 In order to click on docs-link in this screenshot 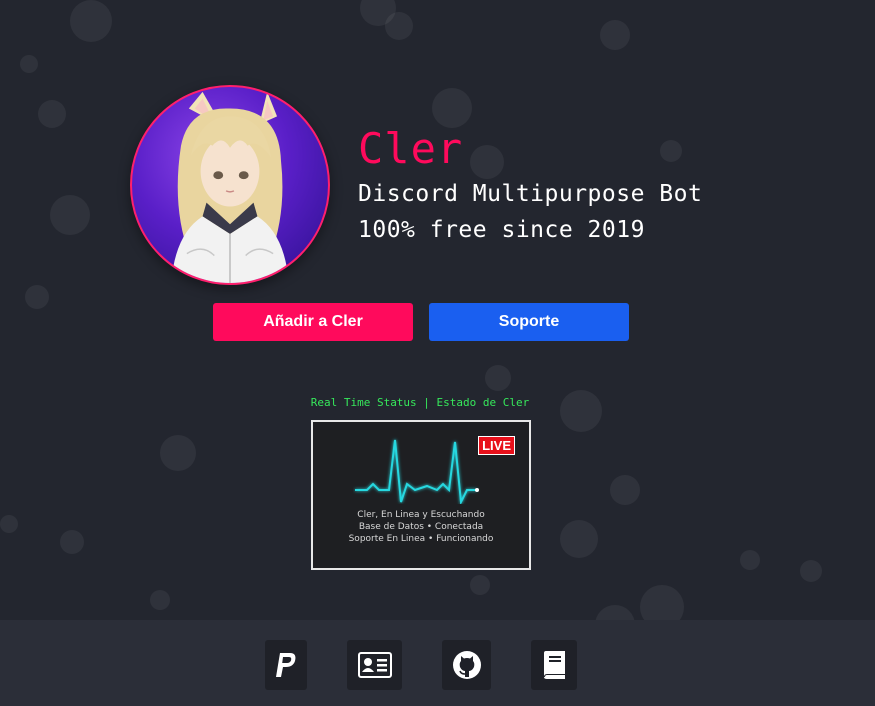, I will do `click(554, 665)`.